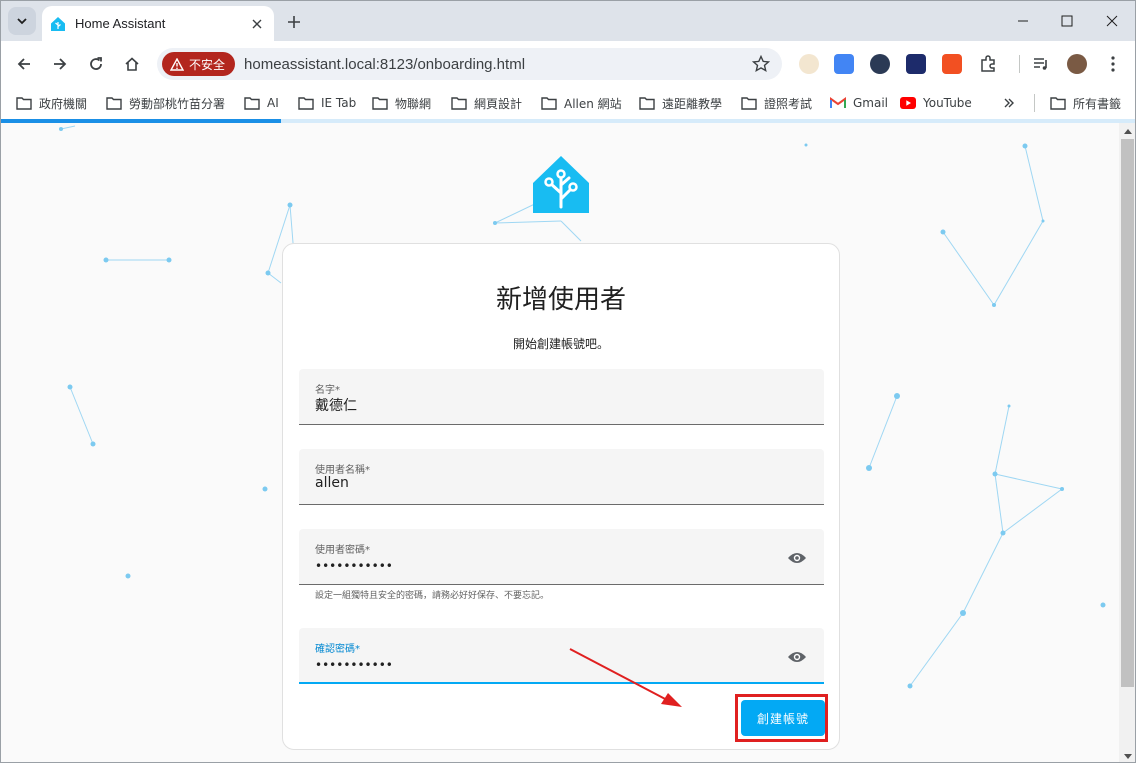 Image resolution: width=1136 pixels, height=763 pixels. Describe the element at coordinates (342, 550) in the screenshot. I see `password-label: 使用者密碼*` at that location.